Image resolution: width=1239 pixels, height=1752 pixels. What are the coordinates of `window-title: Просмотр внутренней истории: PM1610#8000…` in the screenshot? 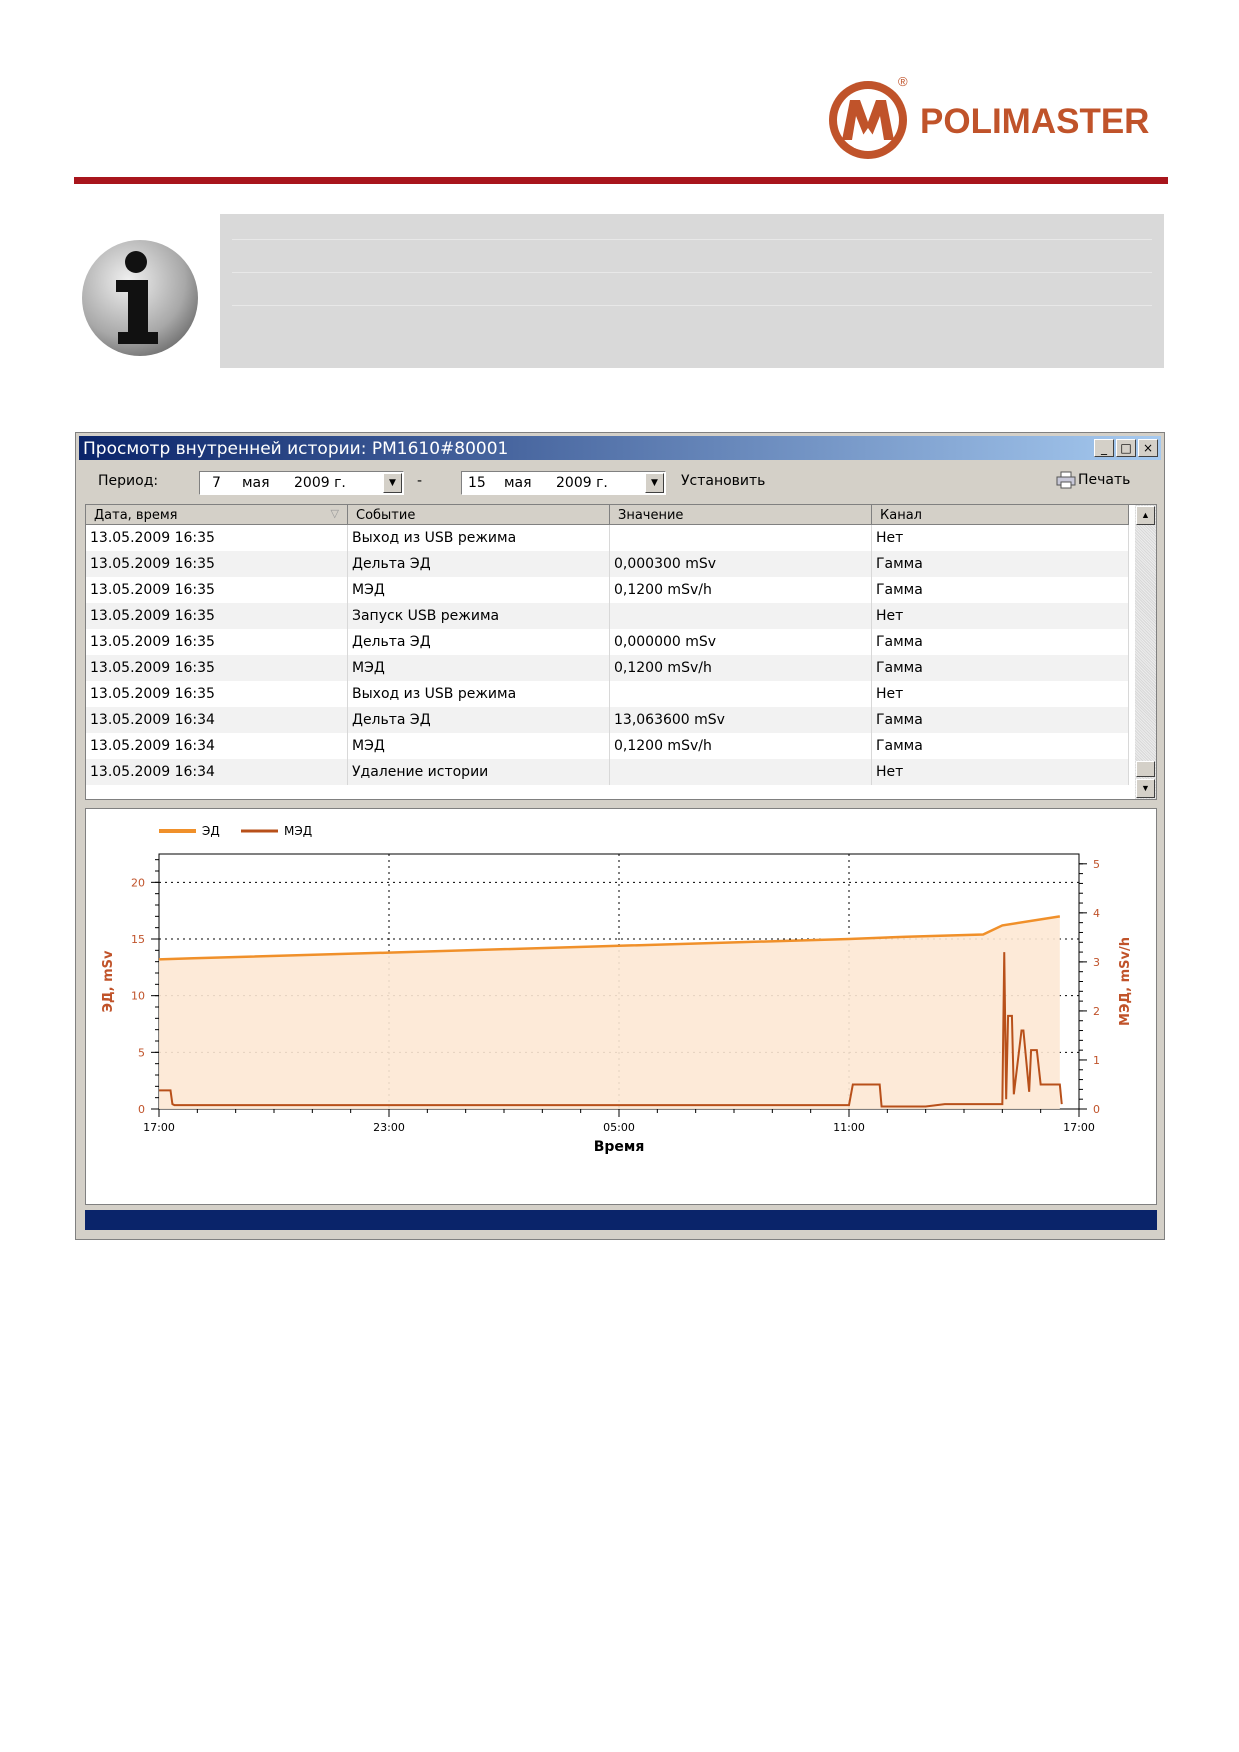 It's located at (296, 449).